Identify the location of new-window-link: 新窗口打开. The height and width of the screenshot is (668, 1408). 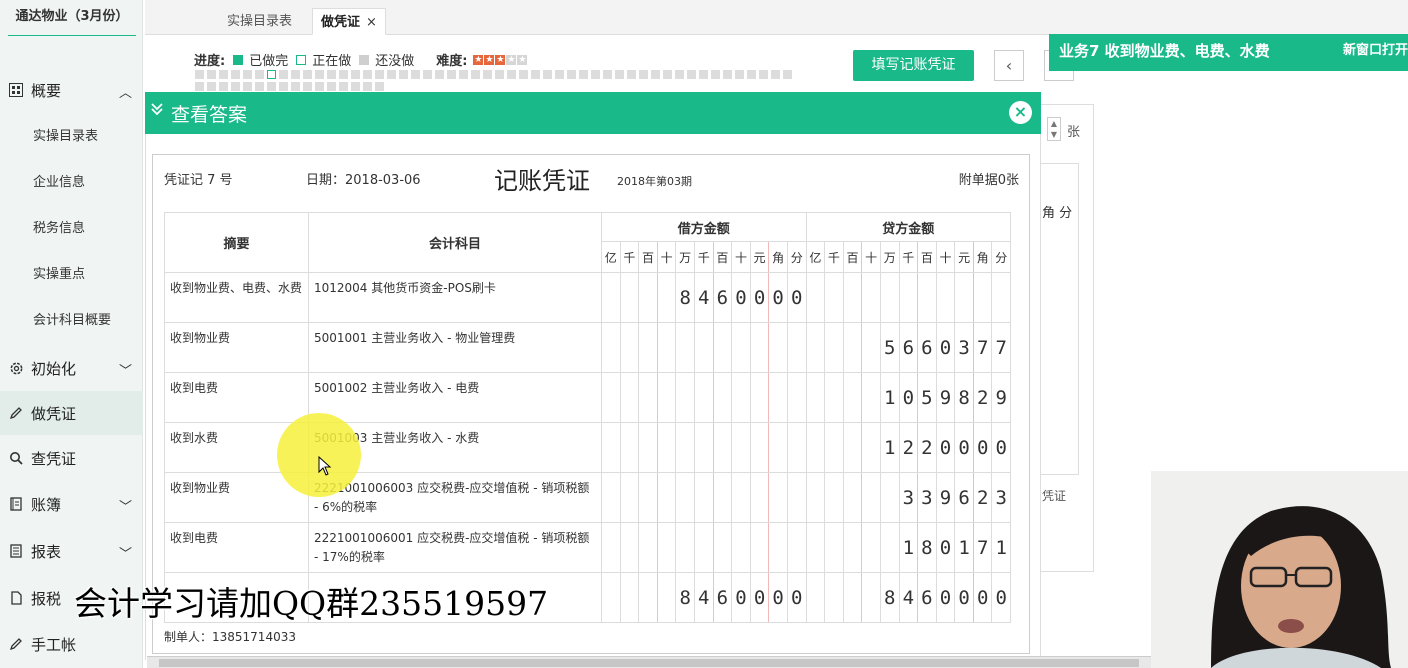
(1375, 51).